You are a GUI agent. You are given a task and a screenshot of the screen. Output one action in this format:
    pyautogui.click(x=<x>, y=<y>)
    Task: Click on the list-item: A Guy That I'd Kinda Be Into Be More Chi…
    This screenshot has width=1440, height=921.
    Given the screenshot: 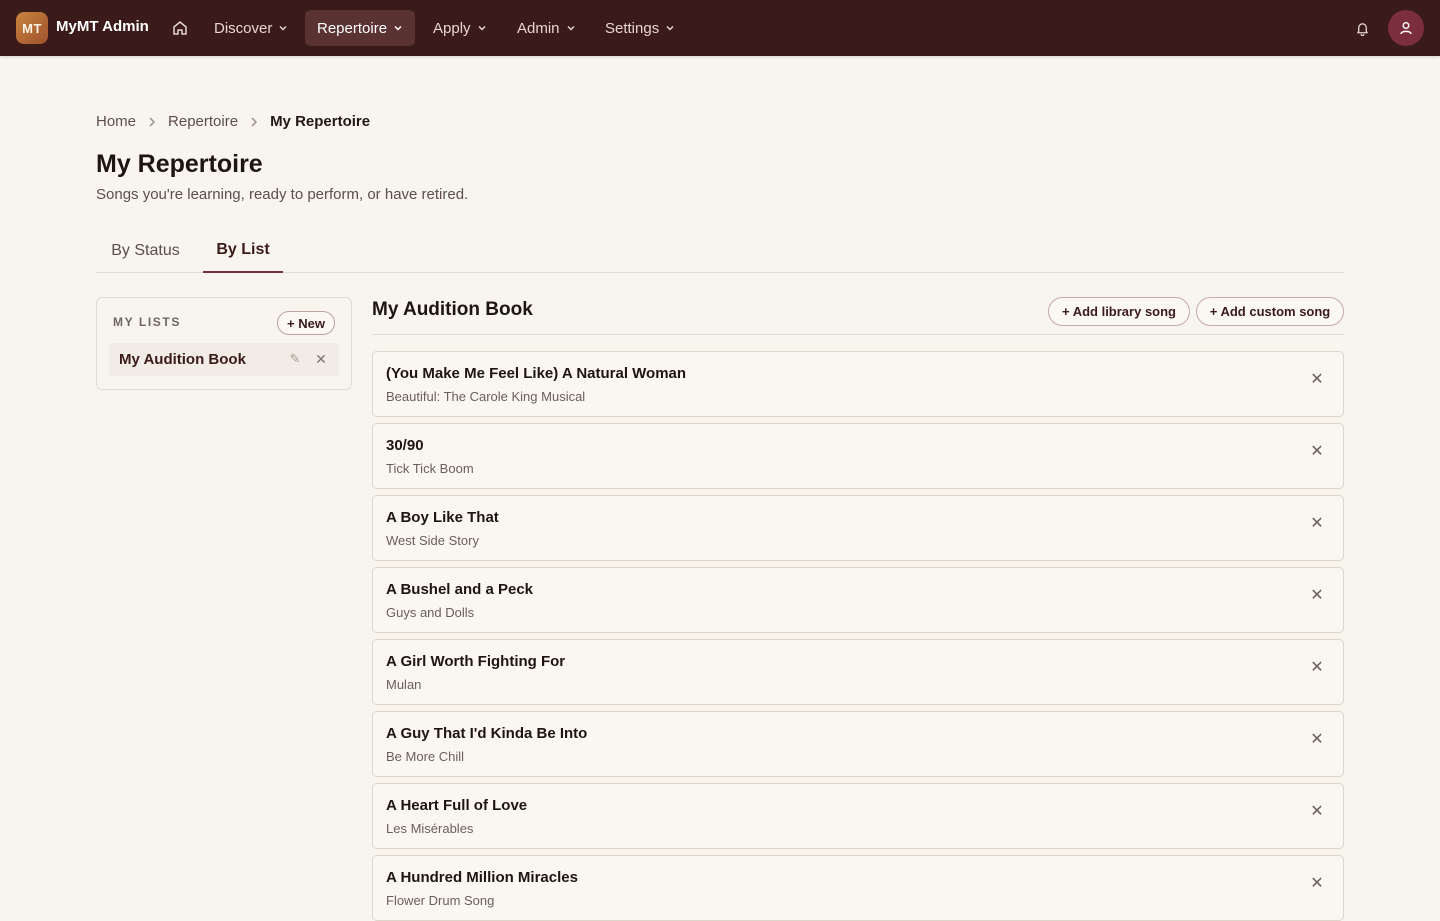 What is the action you would take?
    pyautogui.click(x=858, y=744)
    